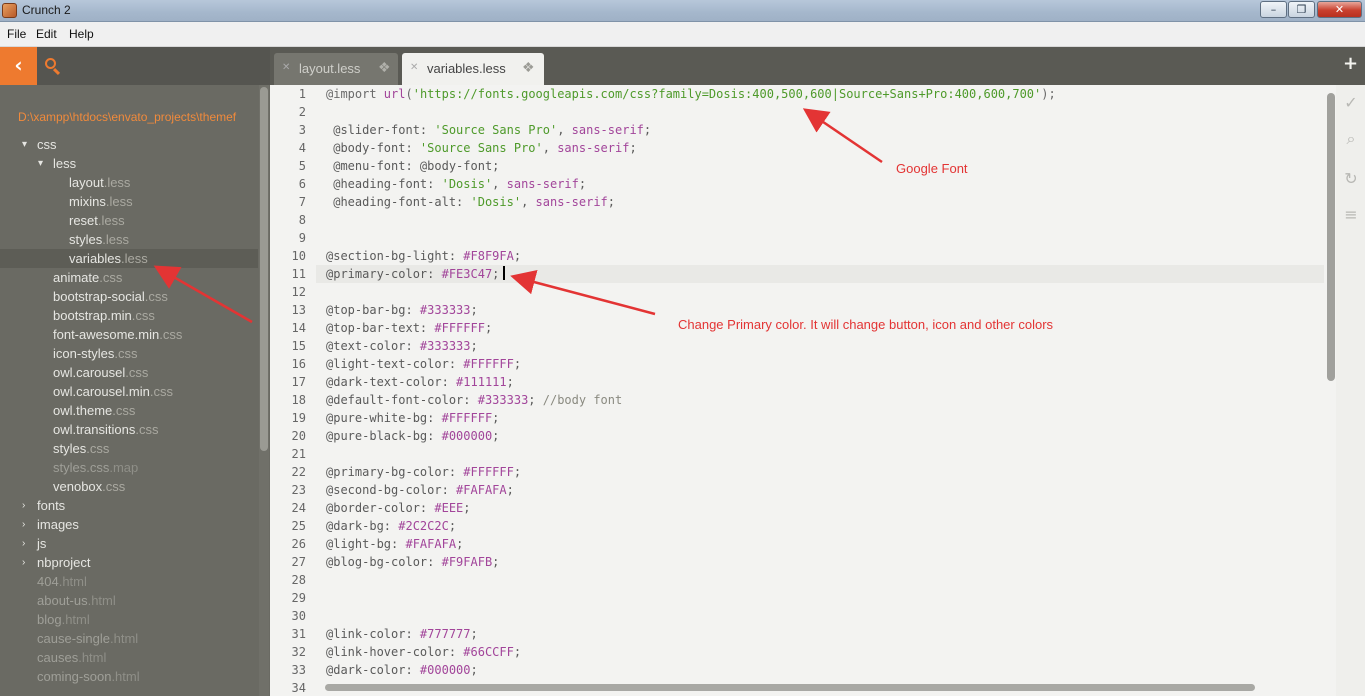  I want to click on search-icon: ⌕, so click(1351, 139).